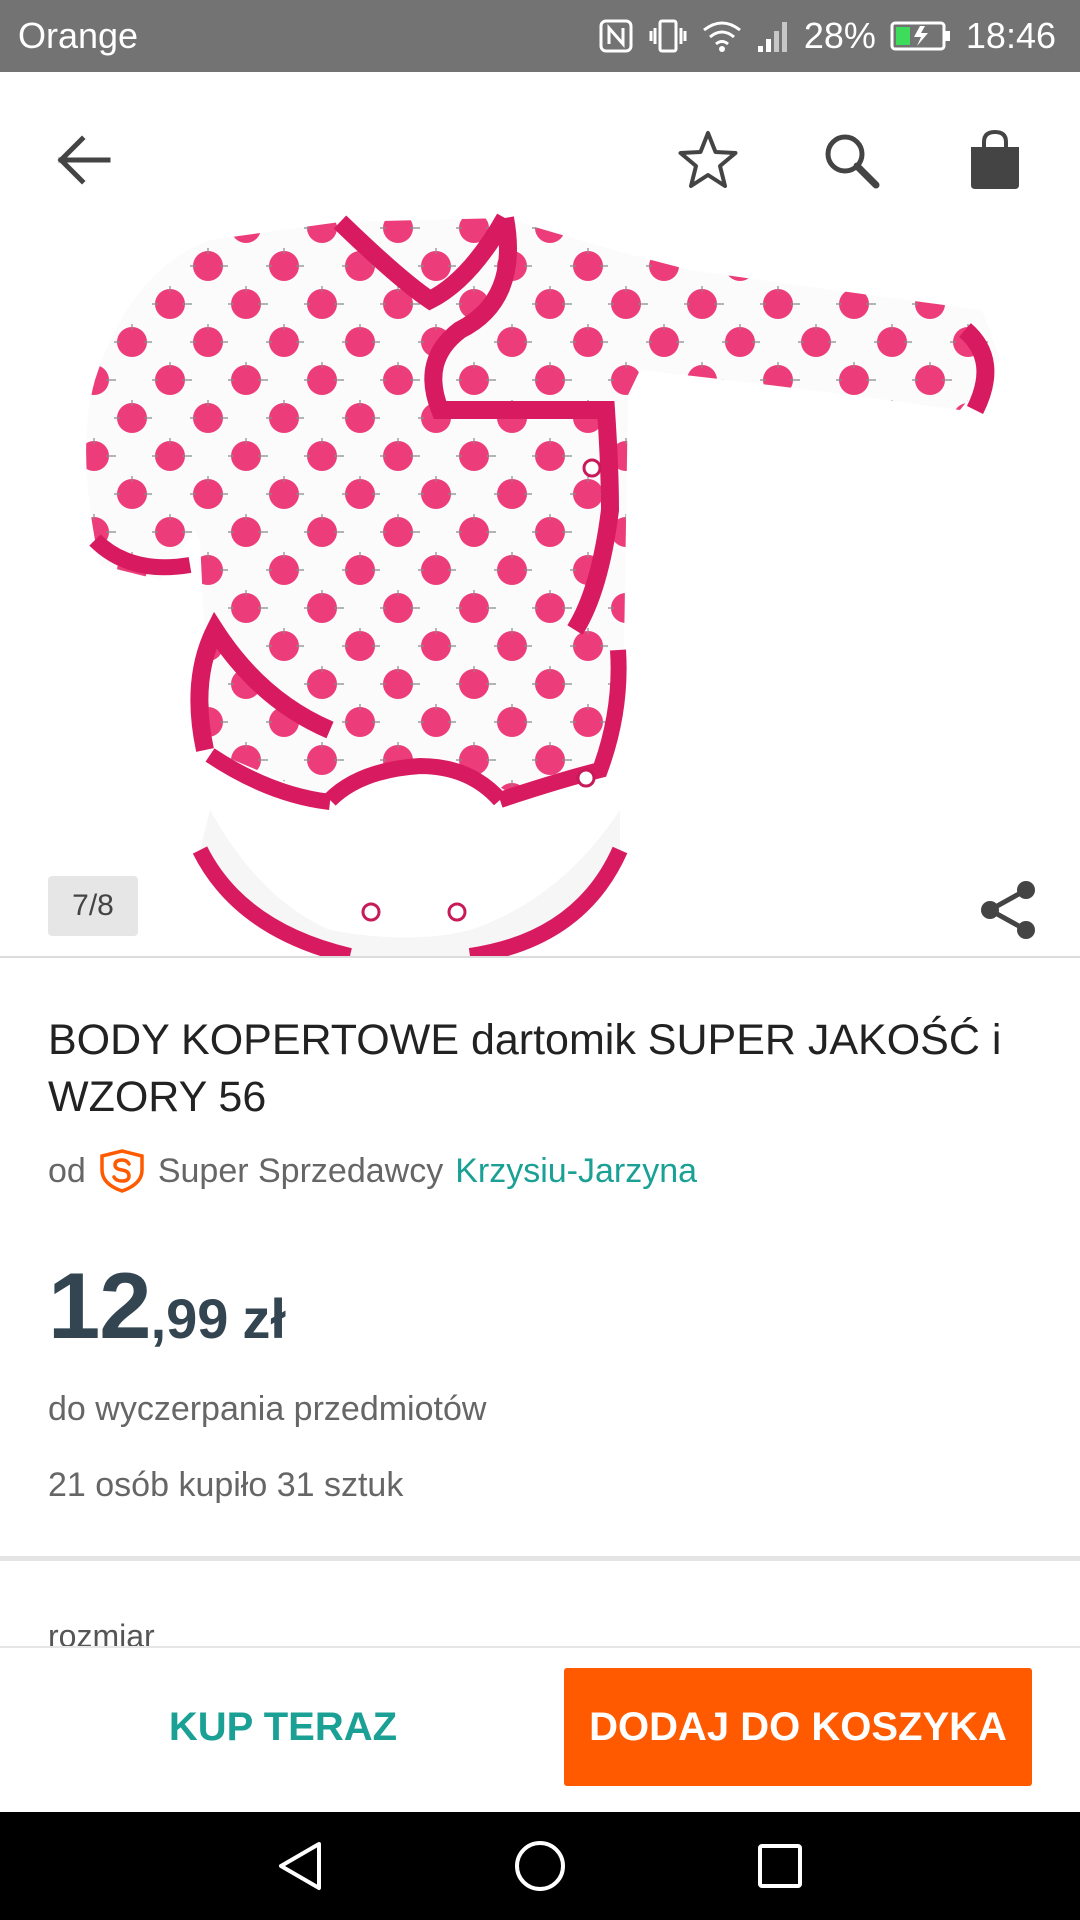  I want to click on seller-prefix: od, so click(67, 1170).